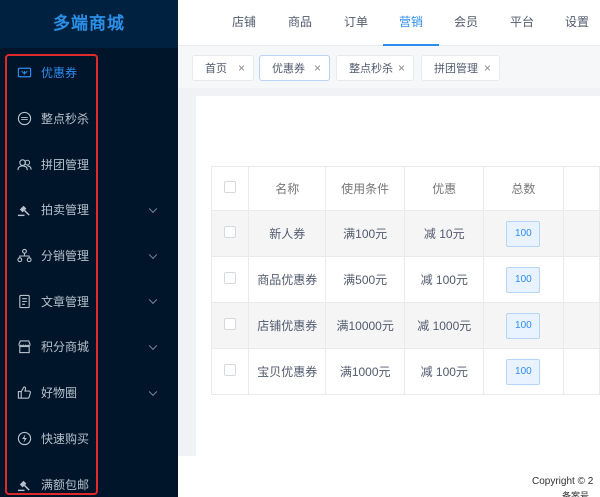  Describe the element at coordinates (287, 188) in the screenshot. I see `column-header: 名称` at that location.